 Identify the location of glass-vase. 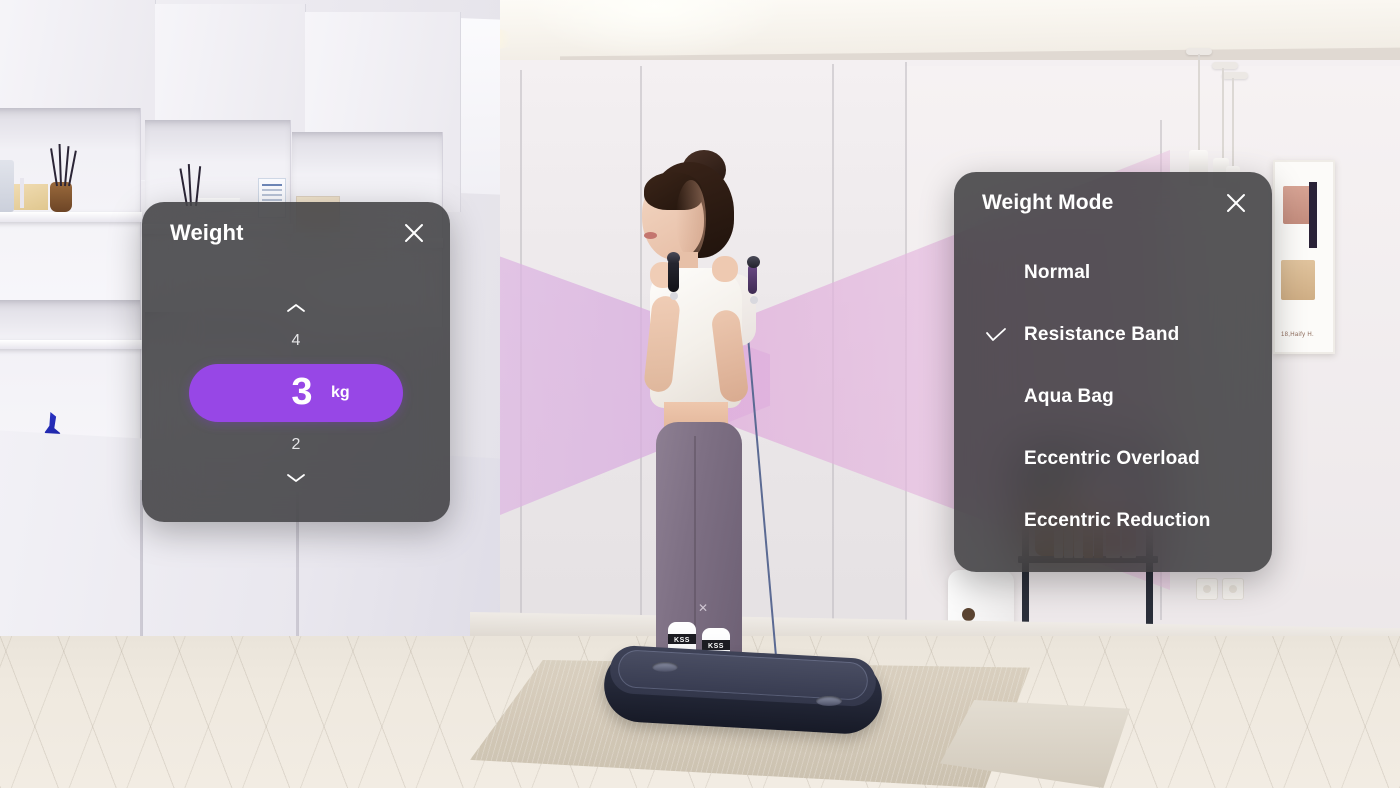
(7, 186).